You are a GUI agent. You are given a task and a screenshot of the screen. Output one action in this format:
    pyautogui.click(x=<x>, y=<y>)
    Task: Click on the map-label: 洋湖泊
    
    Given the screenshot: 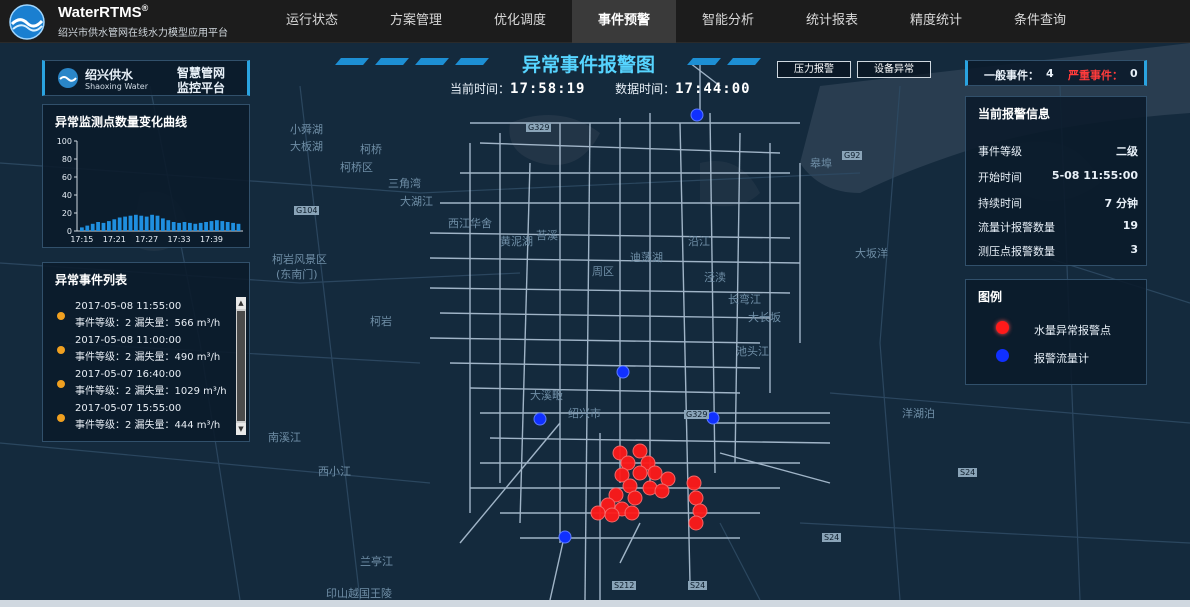 What is the action you would take?
    pyautogui.click(x=918, y=413)
    